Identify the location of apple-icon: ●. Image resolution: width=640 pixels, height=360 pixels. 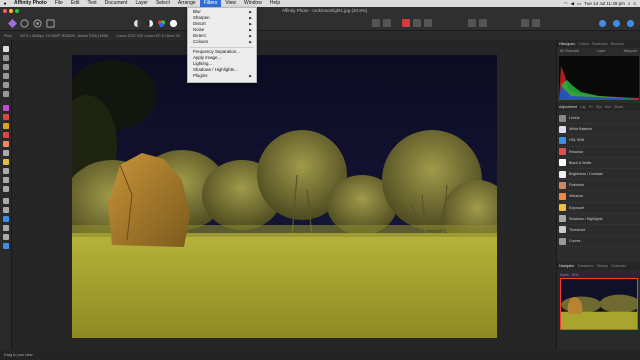
(5, 4).